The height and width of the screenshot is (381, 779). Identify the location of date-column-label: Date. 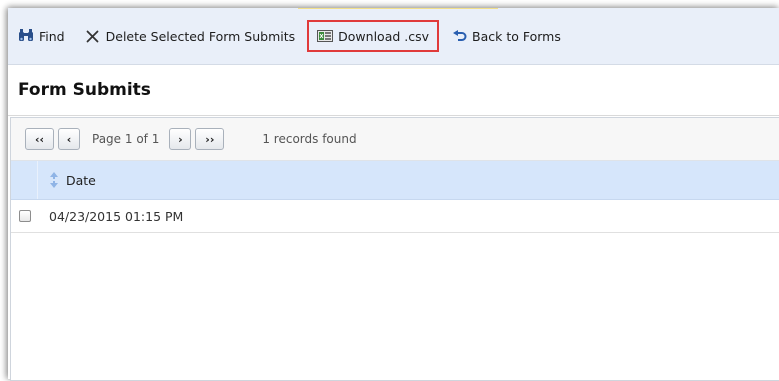
(81, 180).